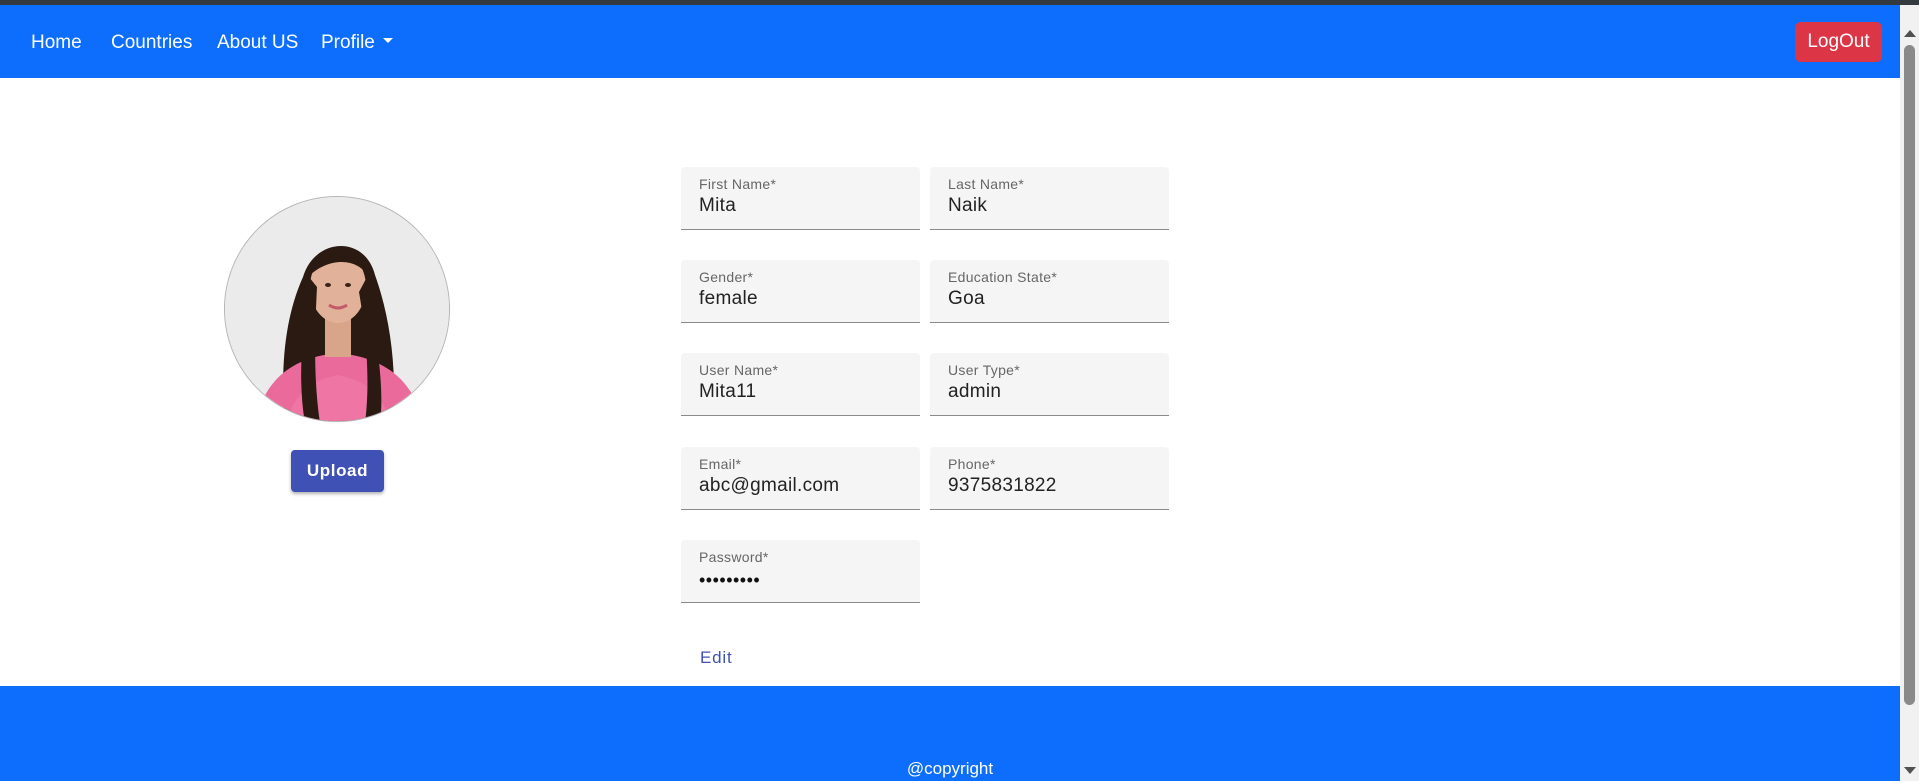 This screenshot has width=1919, height=781. I want to click on phone-value: 9375831822, so click(1002, 485).